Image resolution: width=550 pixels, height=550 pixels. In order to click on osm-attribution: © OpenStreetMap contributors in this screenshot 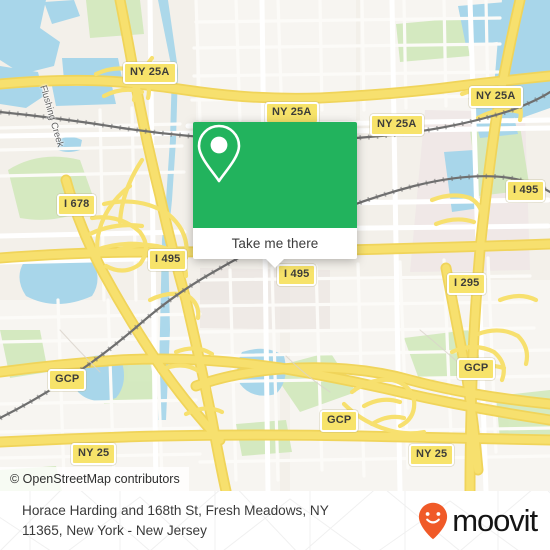, I will do `click(94, 479)`.